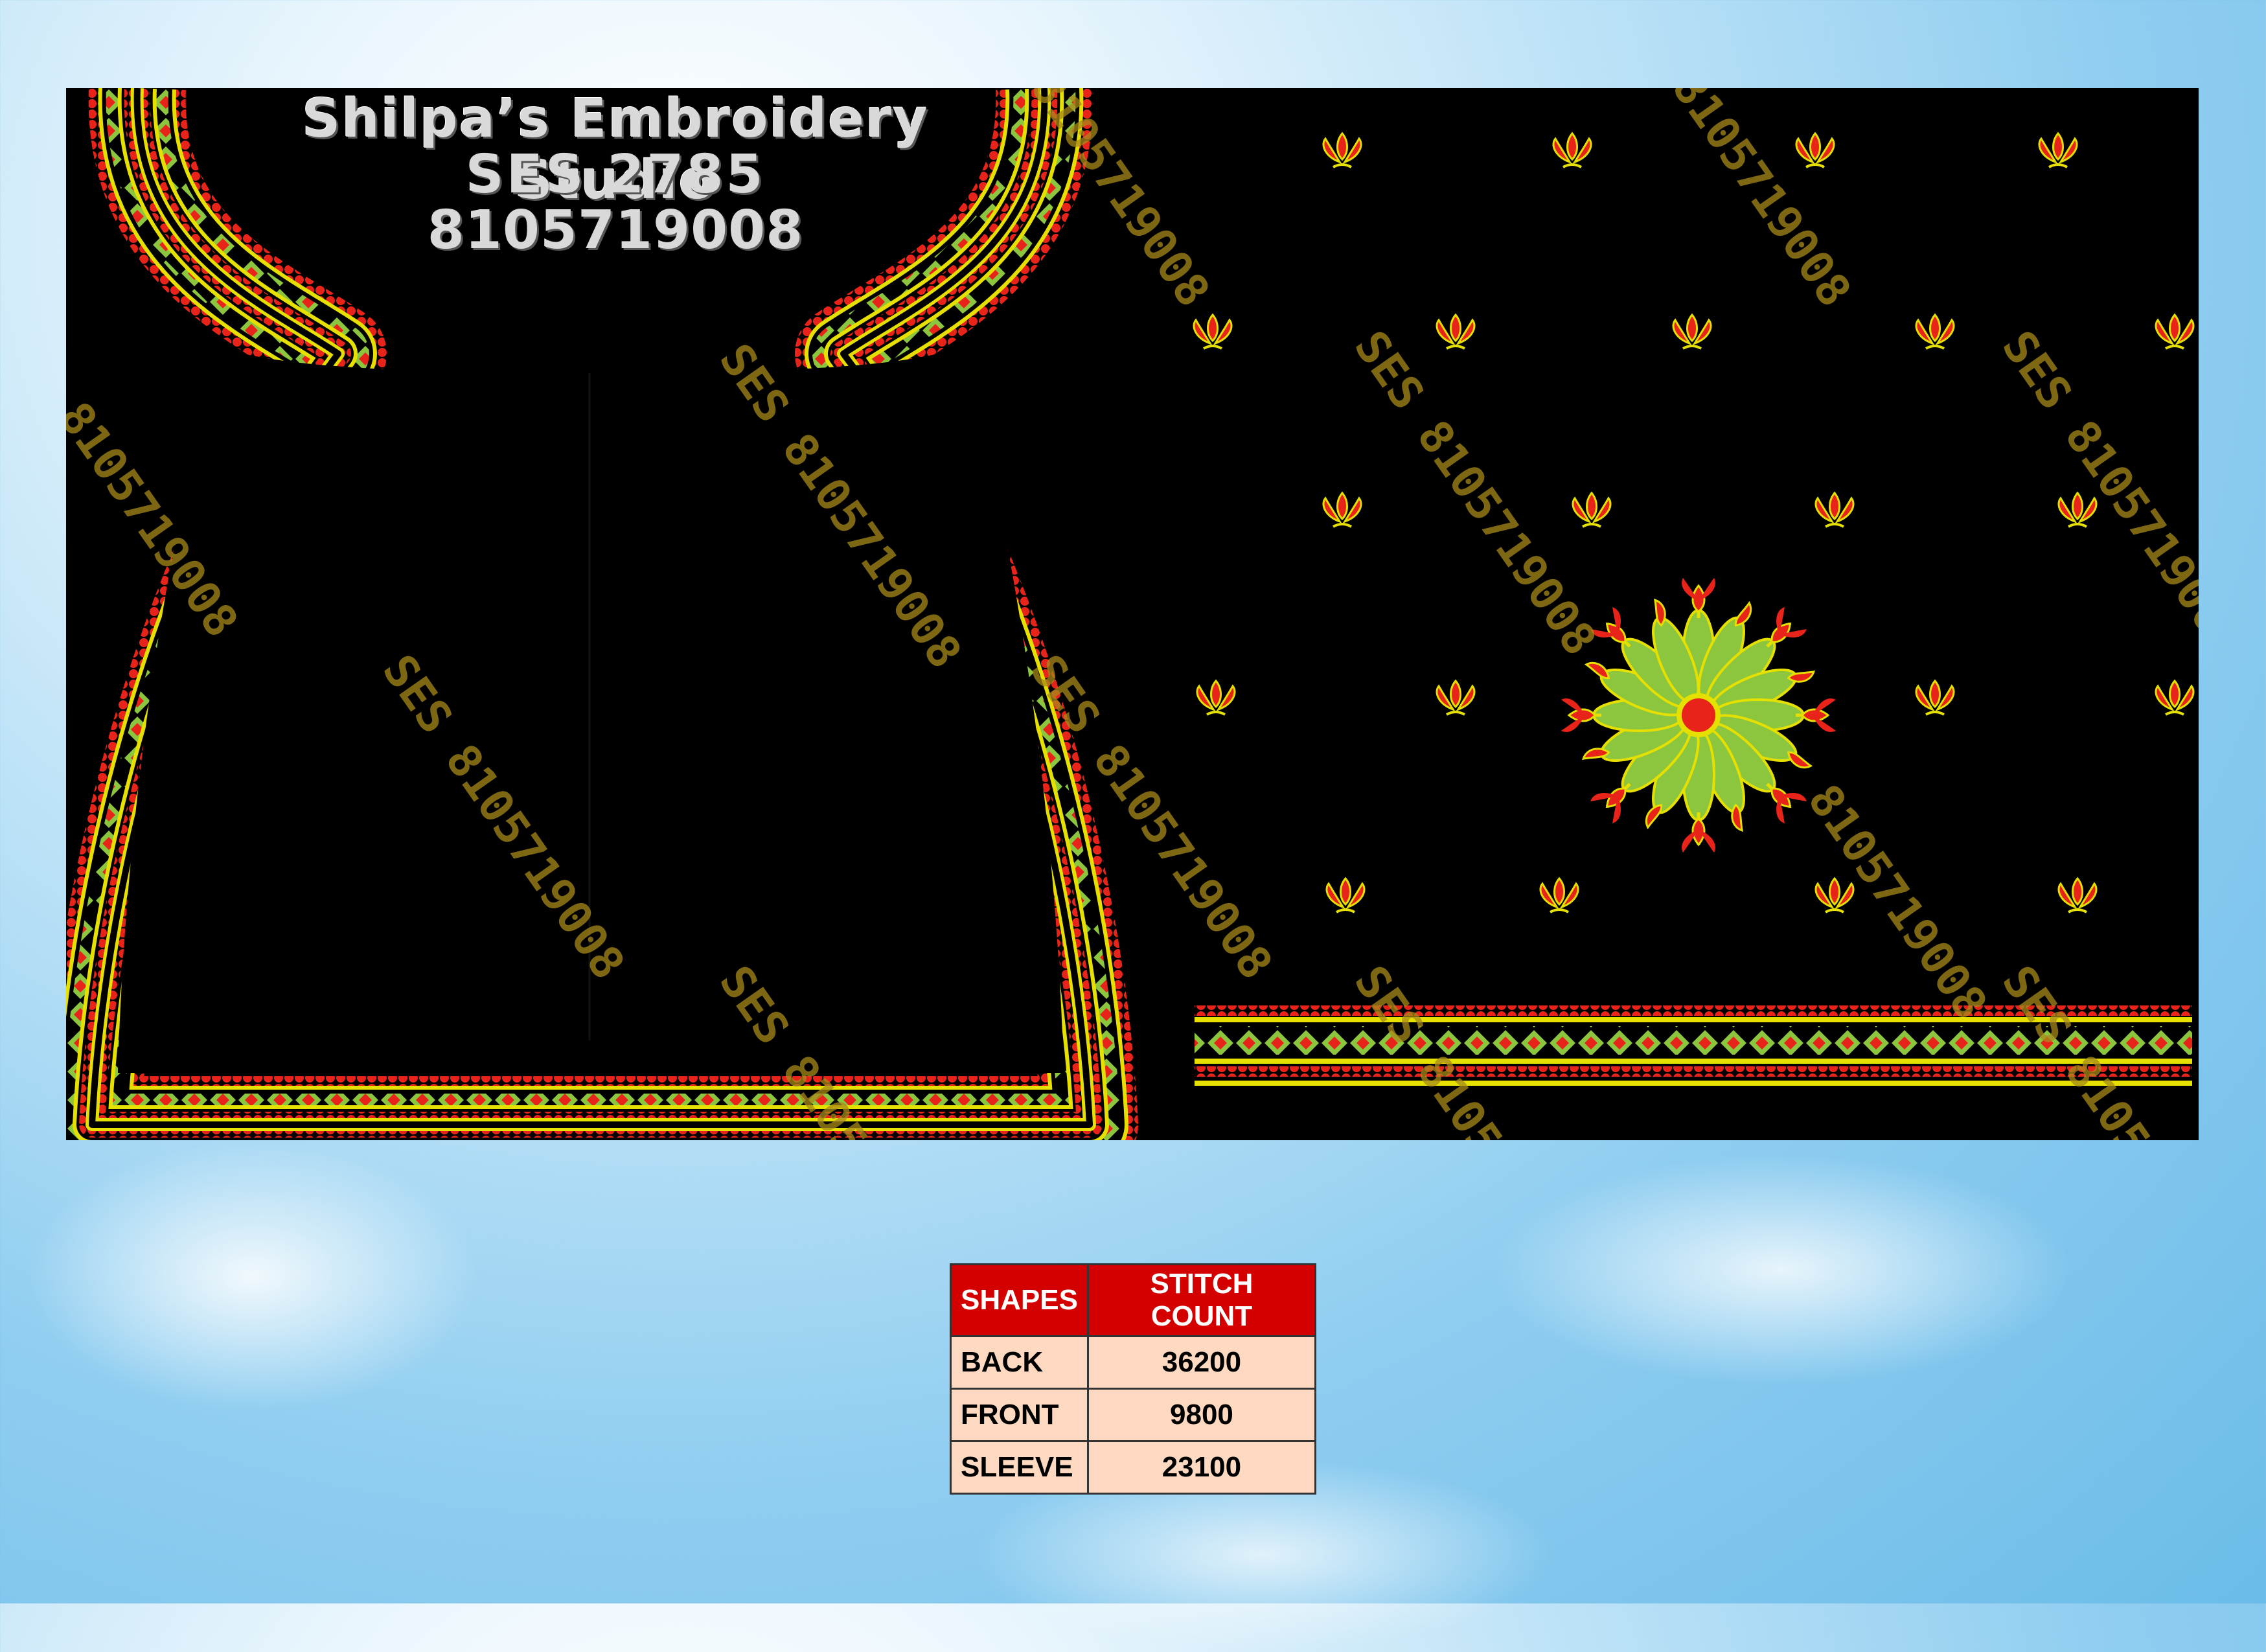 Image resolution: width=2266 pixels, height=1652 pixels. What do you see at coordinates (1201, 1300) in the screenshot?
I see `column-header-stitch-count: STITCH COUNT` at bounding box center [1201, 1300].